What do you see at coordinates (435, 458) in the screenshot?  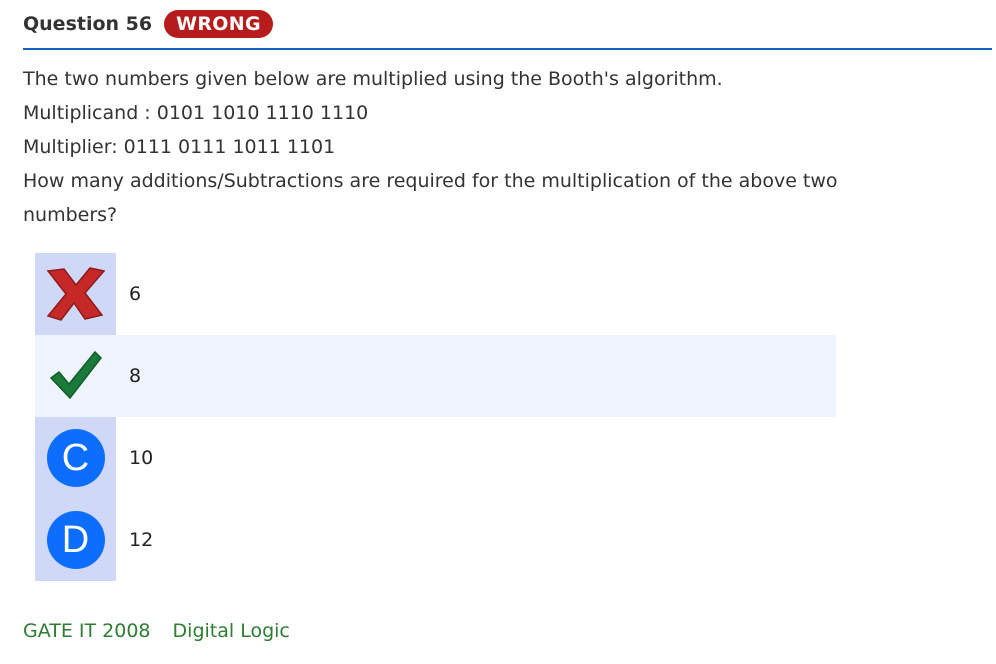 I see `option-c: C 10` at bounding box center [435, 458].